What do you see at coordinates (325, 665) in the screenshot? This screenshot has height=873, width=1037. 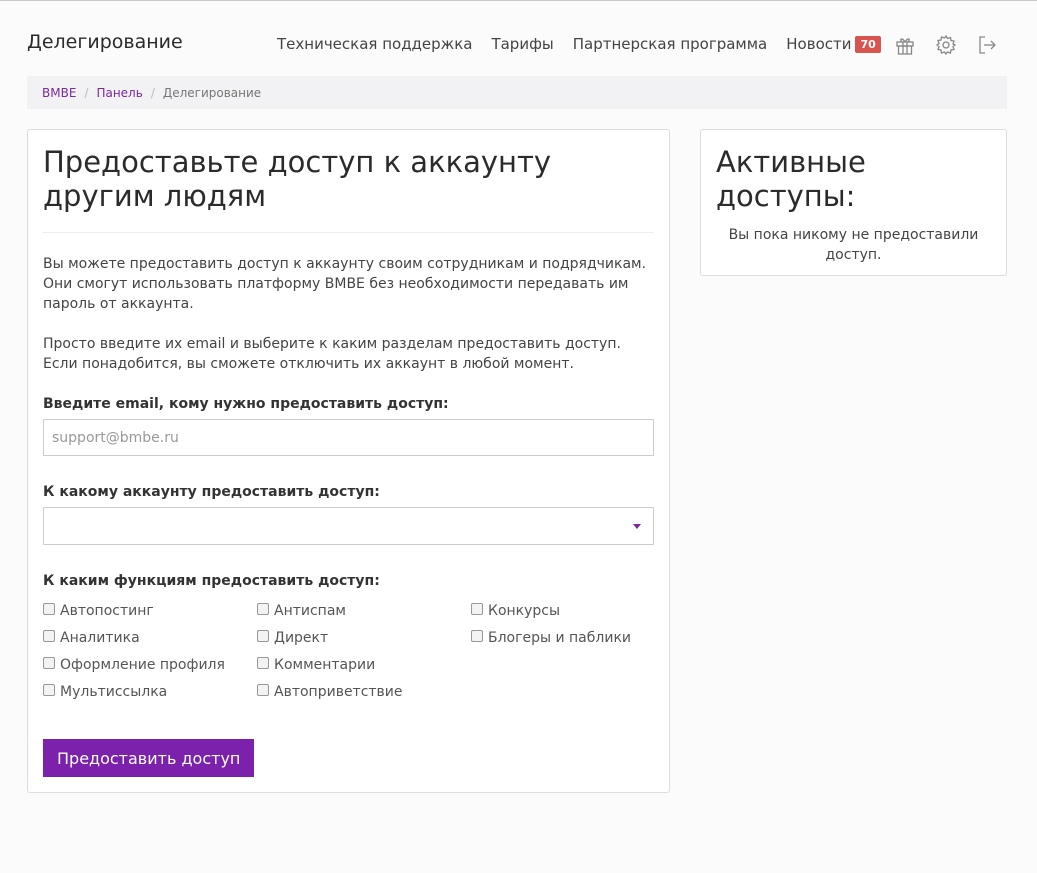 I see `checkbox-label: Комментарии` at bounding box center [325, 665].